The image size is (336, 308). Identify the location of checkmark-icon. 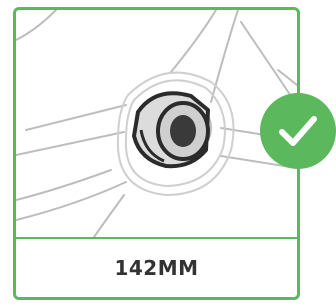
(298, 131).